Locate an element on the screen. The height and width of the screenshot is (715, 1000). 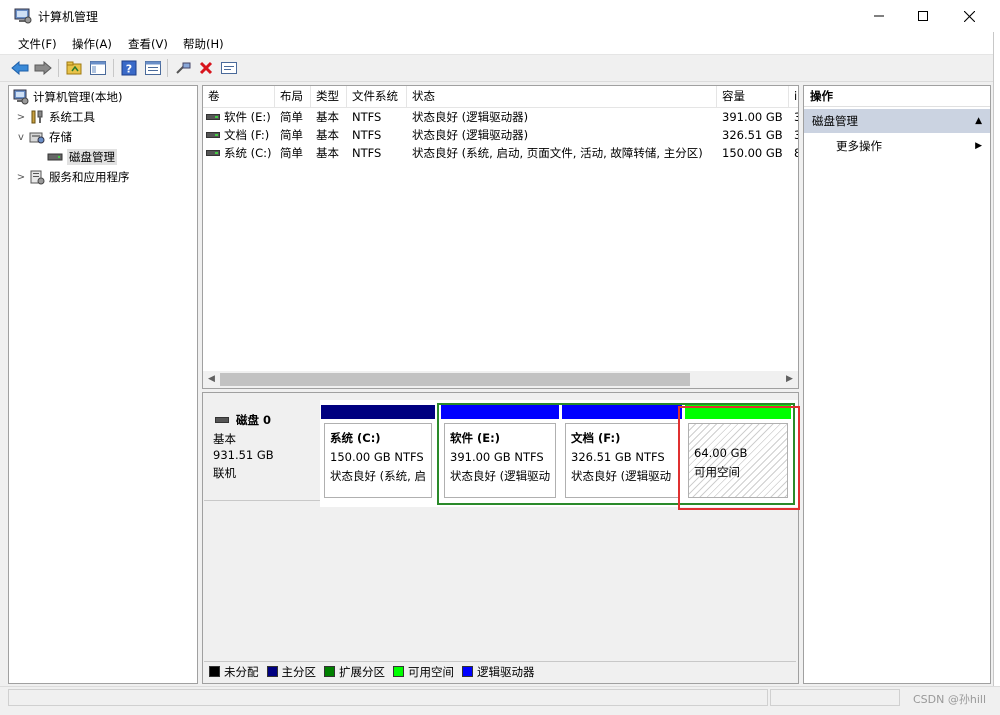
horizontal-scrollbar: ◀ ▶ is located at coordinates (500, 379).